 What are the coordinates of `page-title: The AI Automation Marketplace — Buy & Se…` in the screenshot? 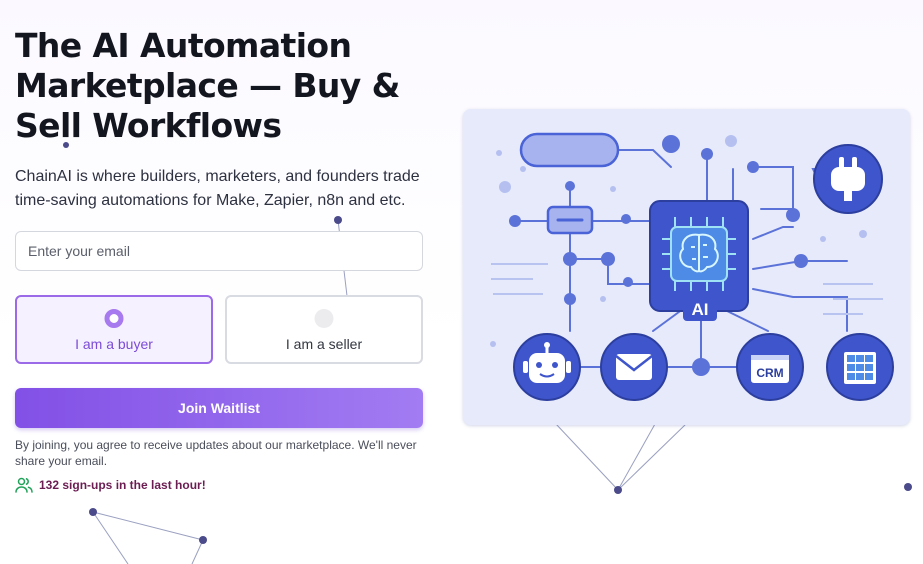 It's located at (219, 86).